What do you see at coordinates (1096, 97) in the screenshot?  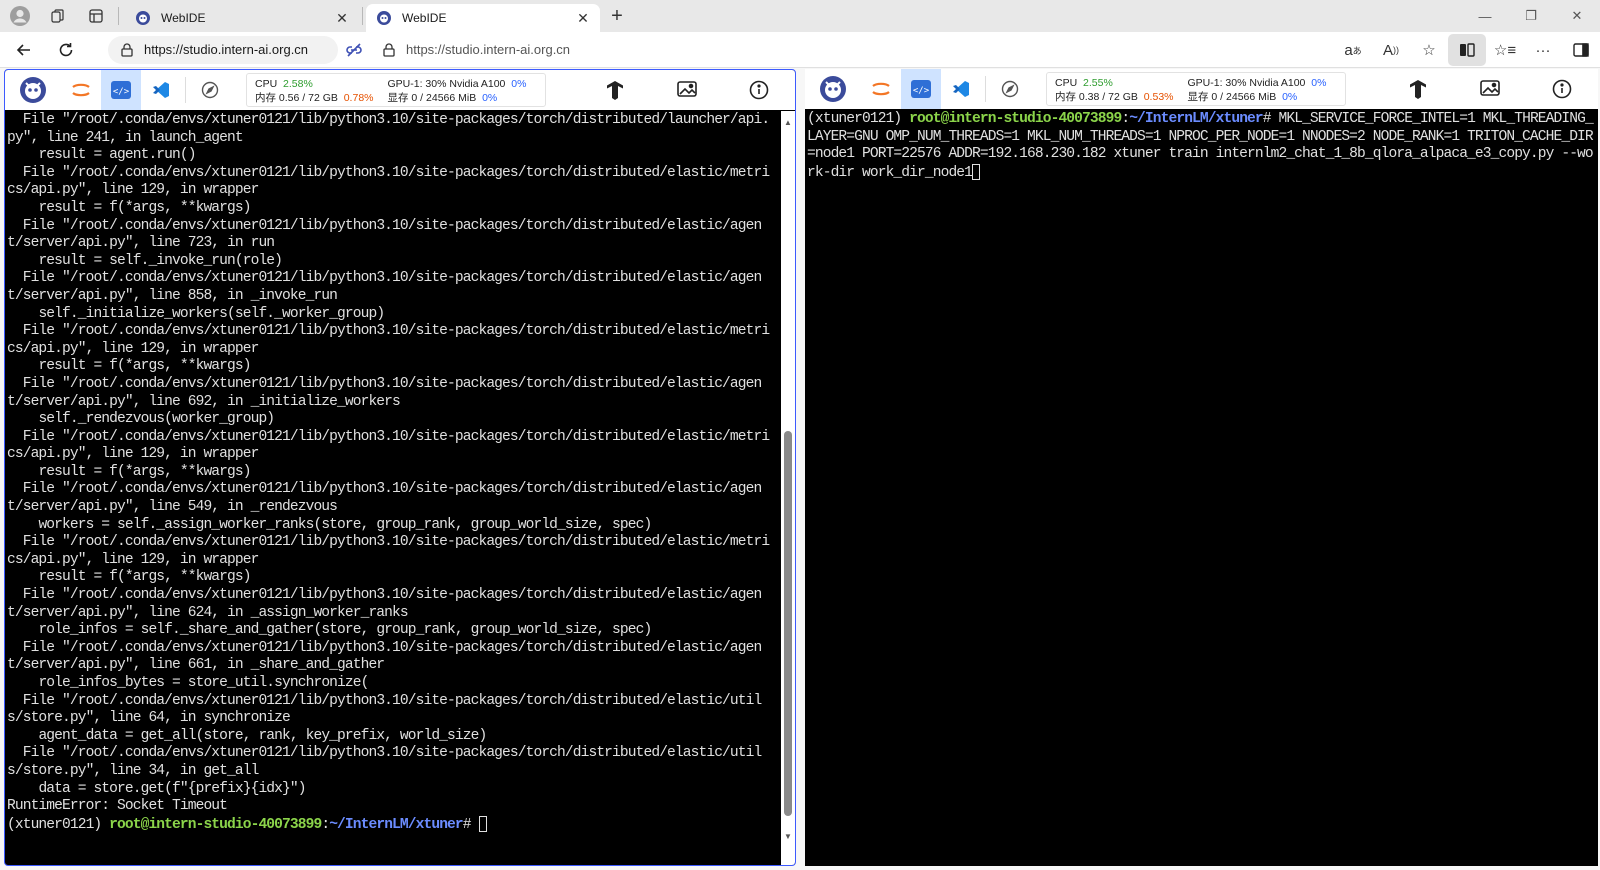 I see `mem-label: 内存 0.38 / 72 GB` at bounding box center [1096, 97].